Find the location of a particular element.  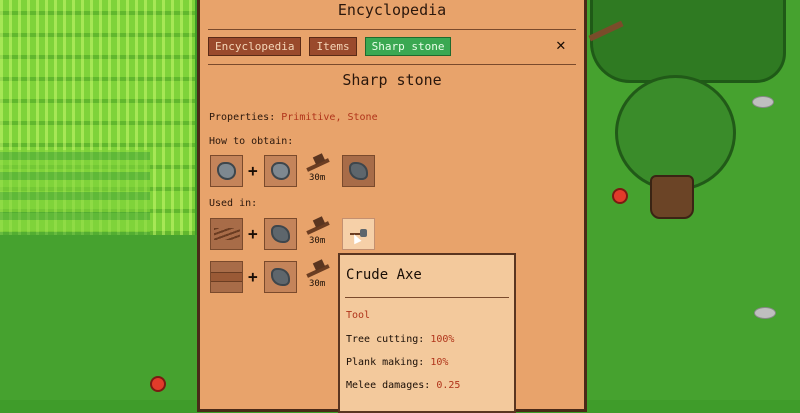

tree-trunk is located at coordinates (672, 197).